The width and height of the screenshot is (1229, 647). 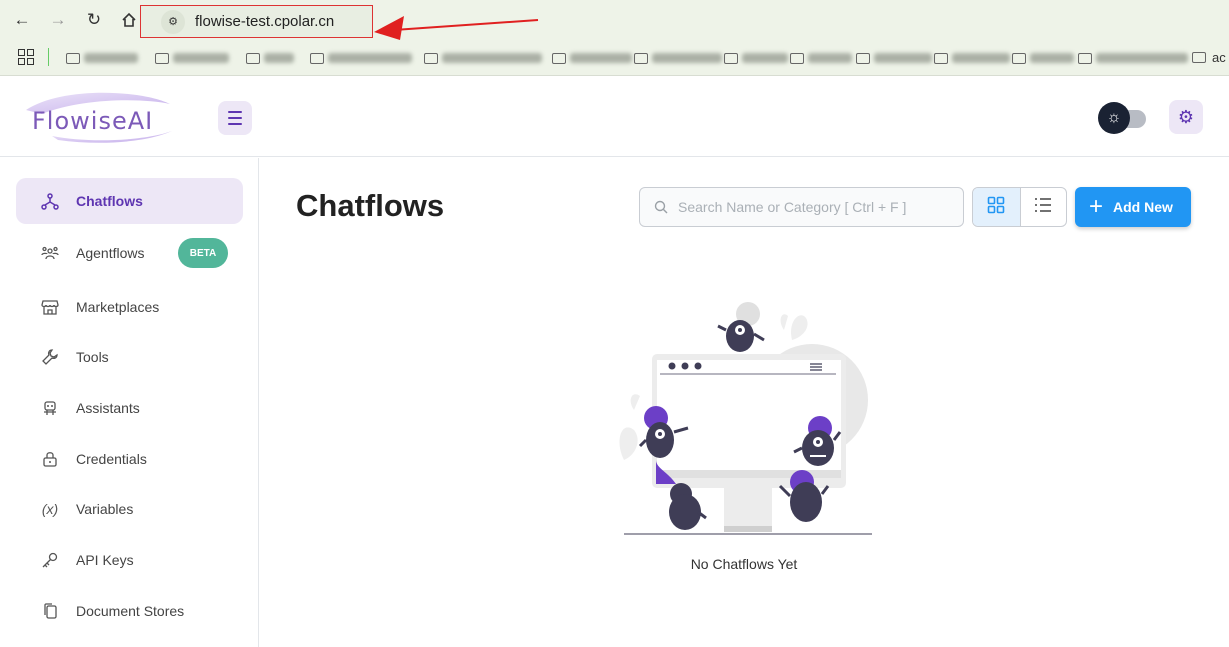 What do you see at coordinates (203, 253) in the screenshot?
I see `beta-badge: BETA` at bounding box center [203, 253].